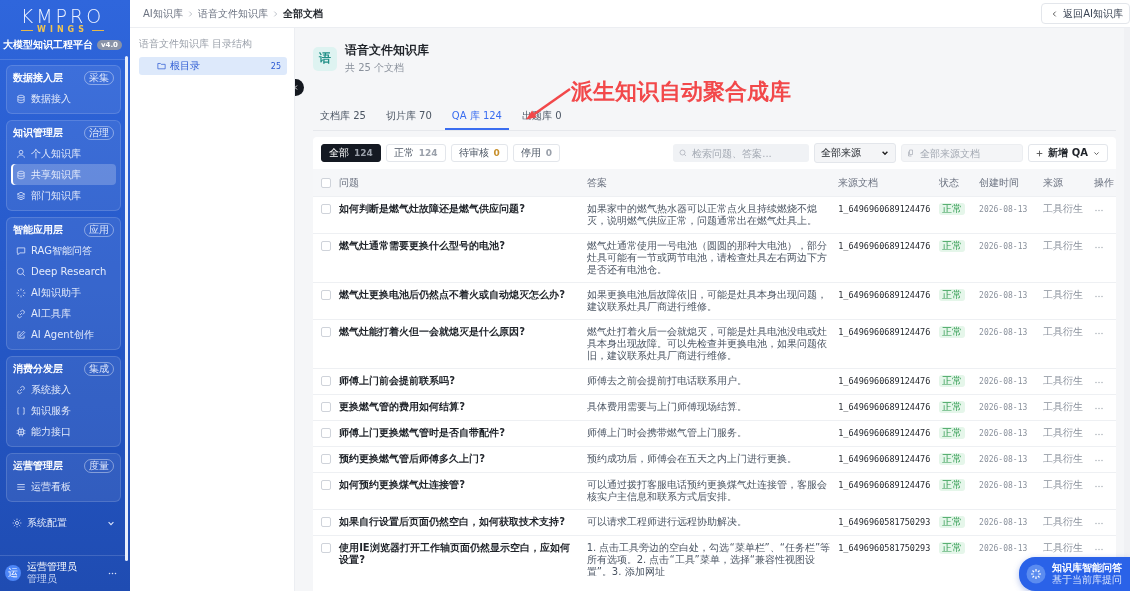 The width and height of the screenshot is (1130, 591). Describe the element at coordinates (999, 182) in the screenshot. I see `column-header: 创建时间` at that location.